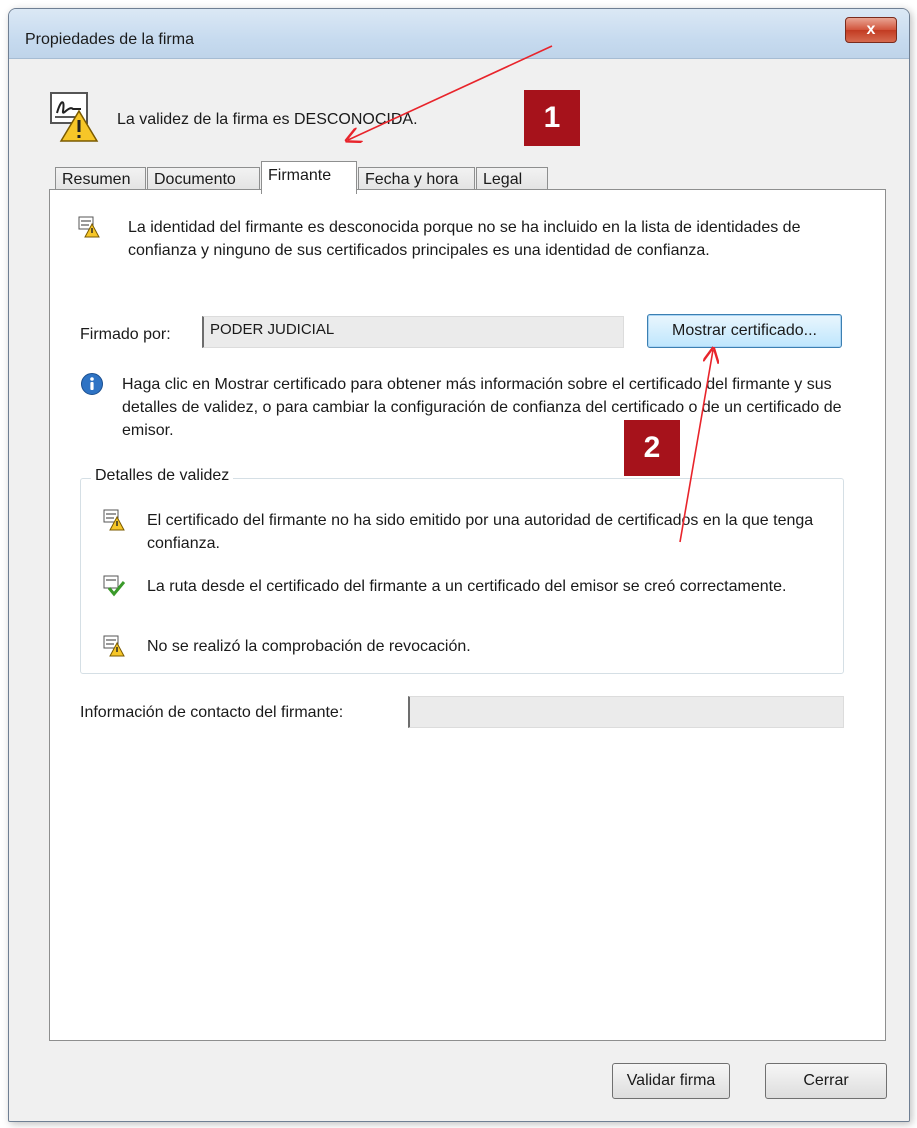 Image resolution: width=917 pixels, height=1128 pixels. I want to click on annotation-badge-1: 1, so click(552, 118).